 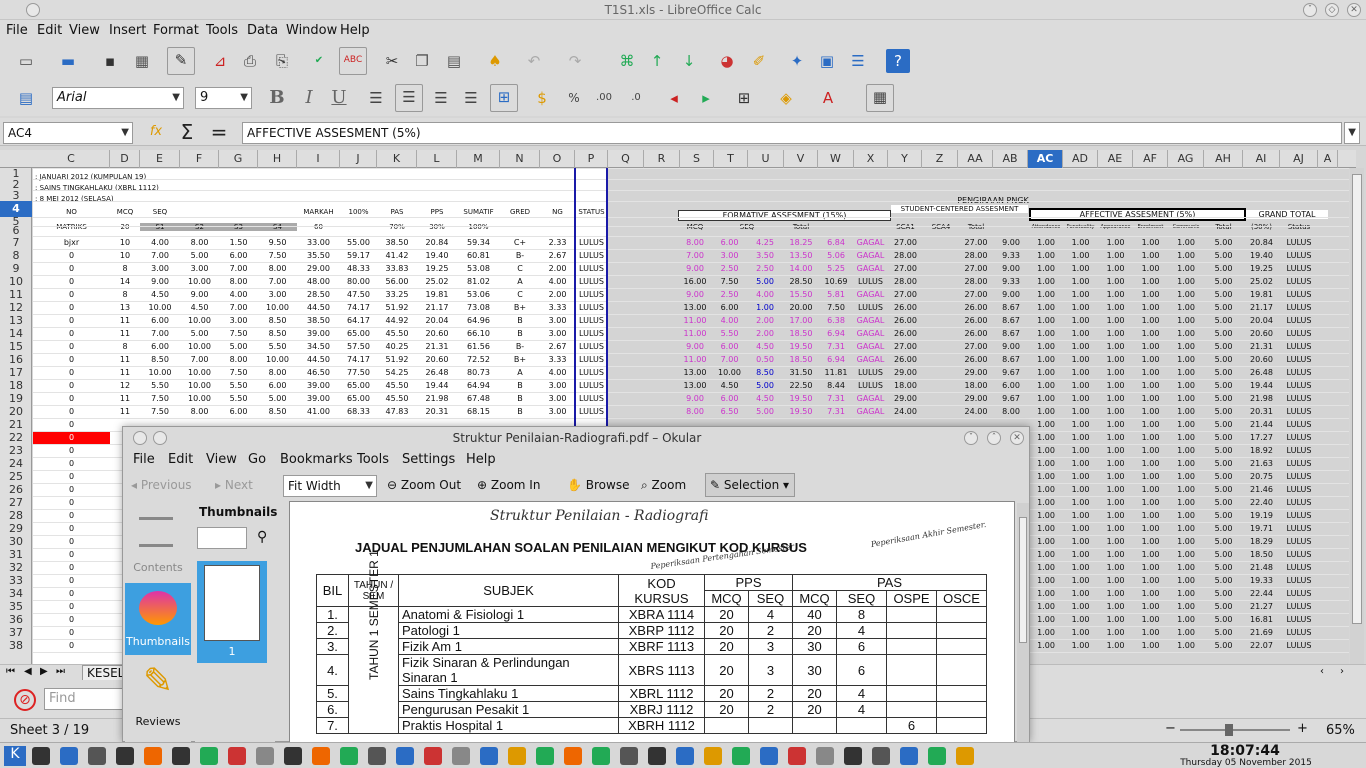 I want to click on cell-value: 24.00, so click(x=976, y=412).